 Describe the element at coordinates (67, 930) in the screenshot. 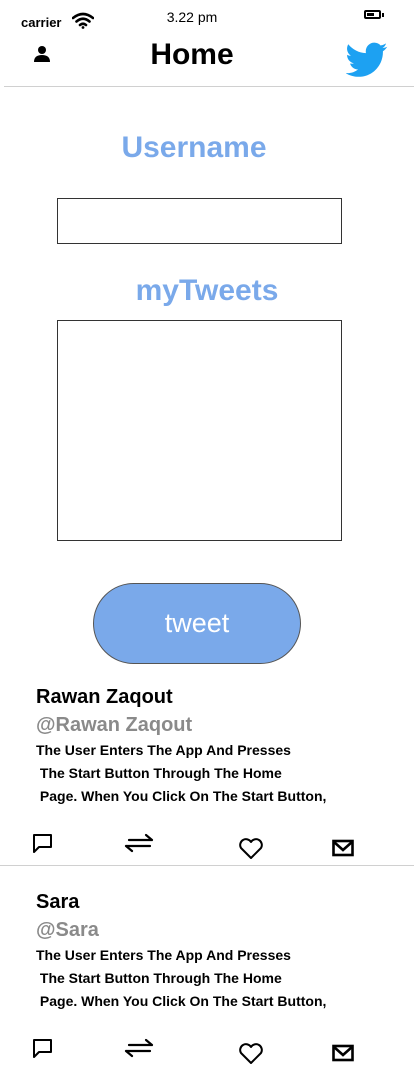

I see `tweet-author-handle: @Sara` at that location.